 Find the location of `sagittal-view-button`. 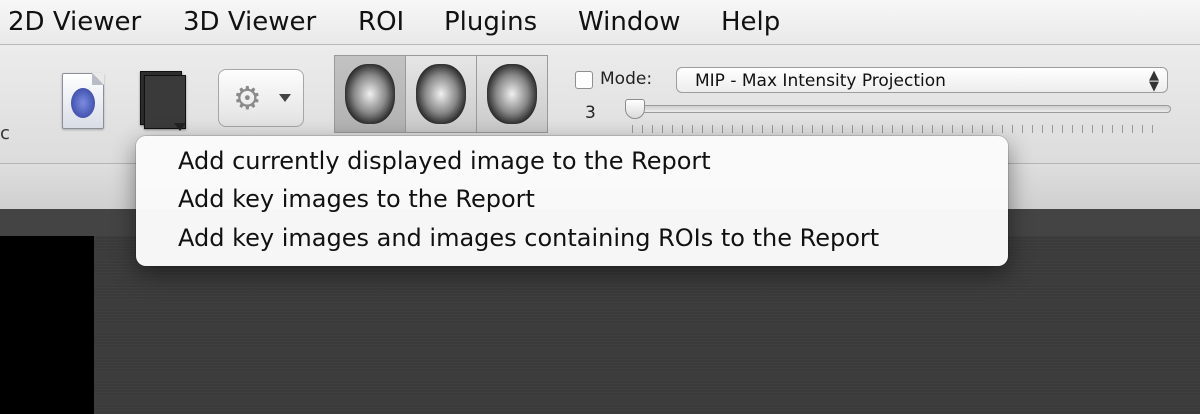

sagittal-view-button is located at coordinates (512, 94).